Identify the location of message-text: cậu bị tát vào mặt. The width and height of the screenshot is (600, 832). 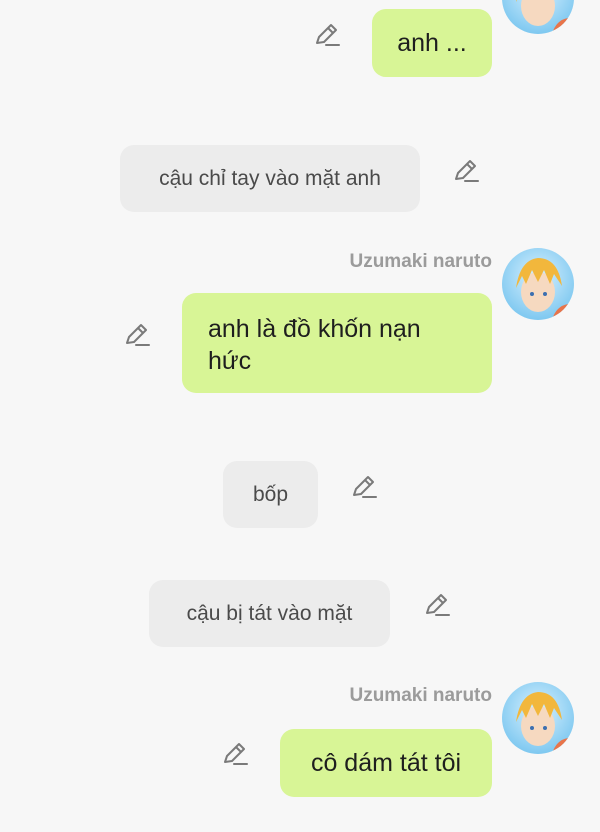
(269, 613).